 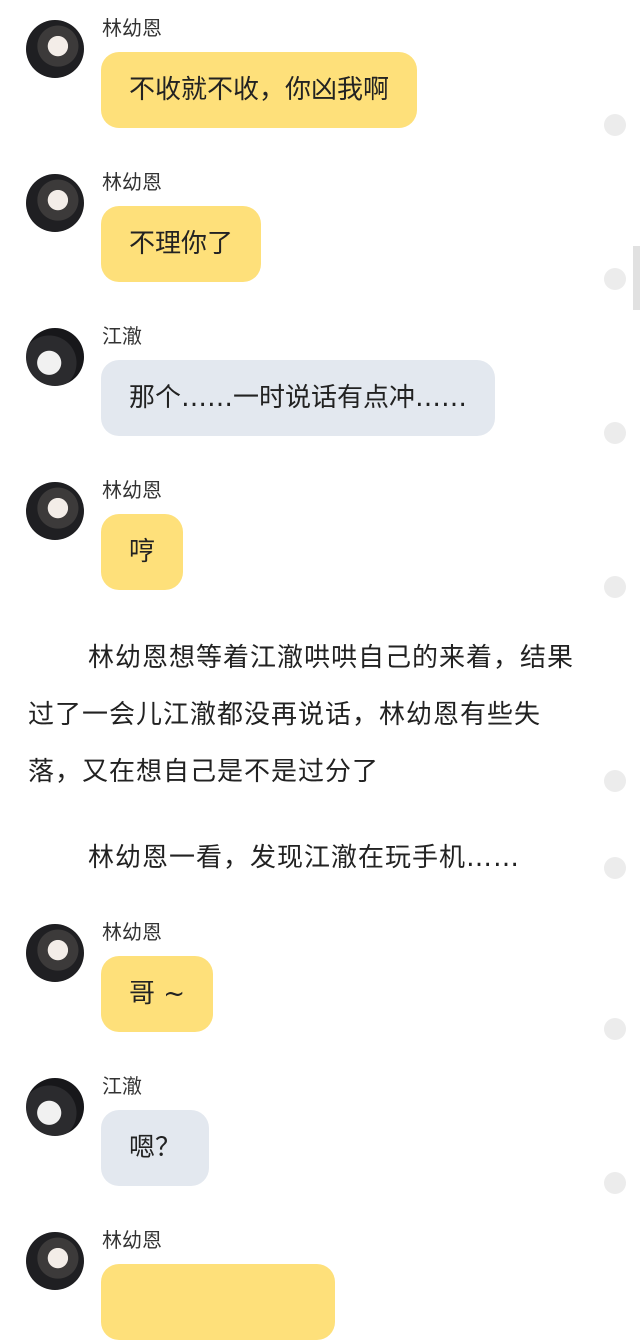 What do you see at coordinates (157, 994) in the screenshot?
I see `message-bubble: 哥 ~` at bounding box center [157, 994].